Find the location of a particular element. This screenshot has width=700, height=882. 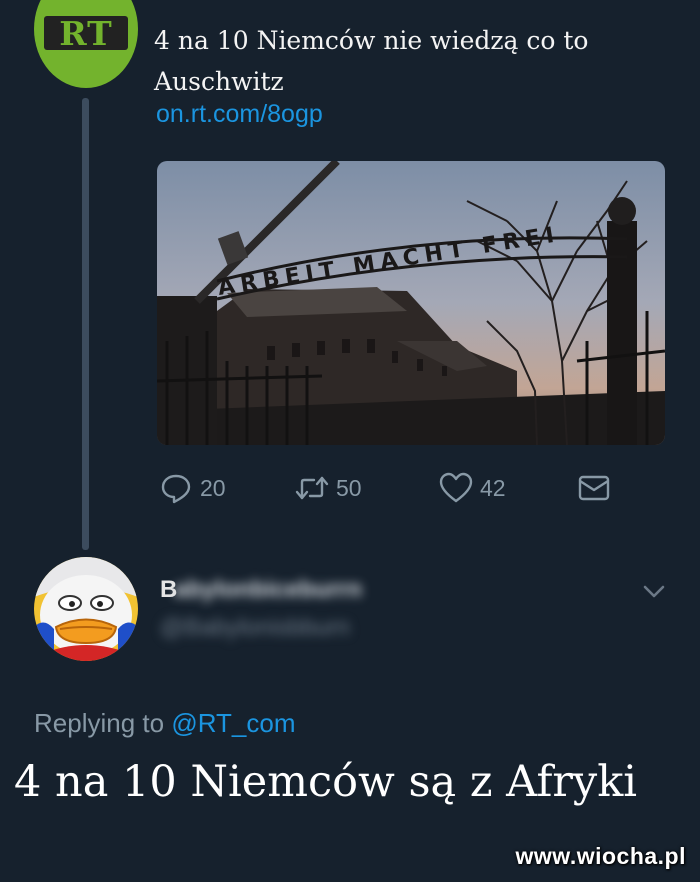

reply-avatar is located at coordinates (86, 609).